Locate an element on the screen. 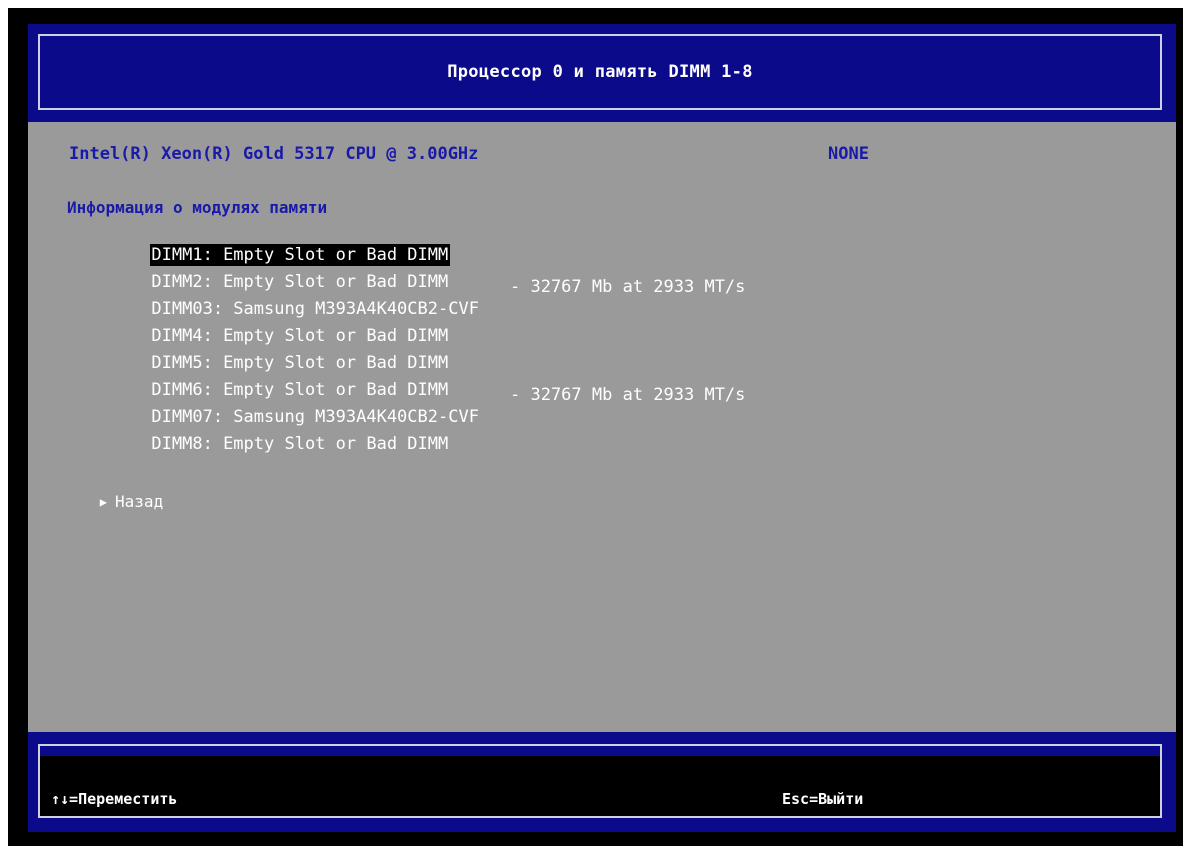 Image resolution: width=1185 pixels, height=854 pixels. footer-strip is located at coordinates (600, 751).